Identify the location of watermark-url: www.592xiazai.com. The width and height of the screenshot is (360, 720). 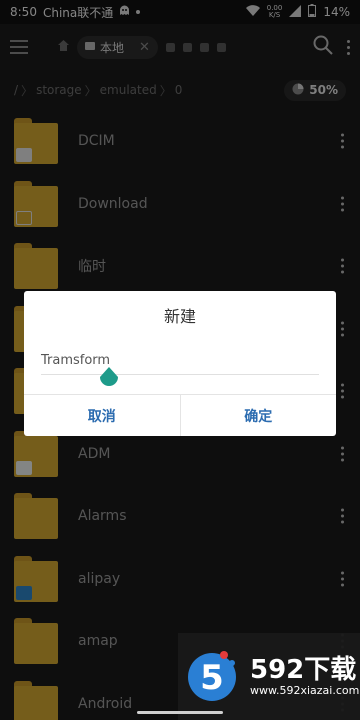
(305, 690).